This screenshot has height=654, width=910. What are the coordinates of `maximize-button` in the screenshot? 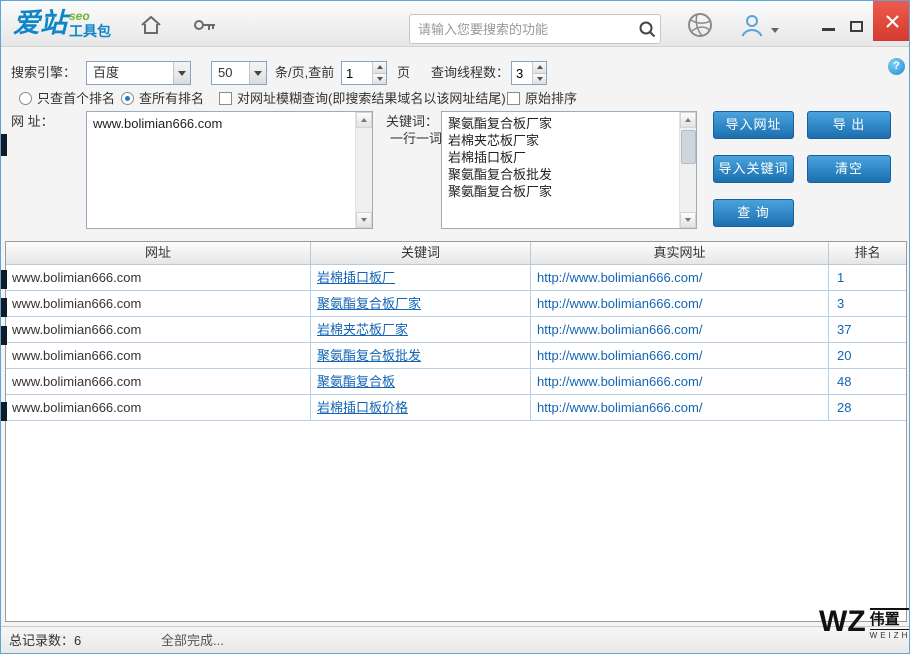 It's located at (856, 26).